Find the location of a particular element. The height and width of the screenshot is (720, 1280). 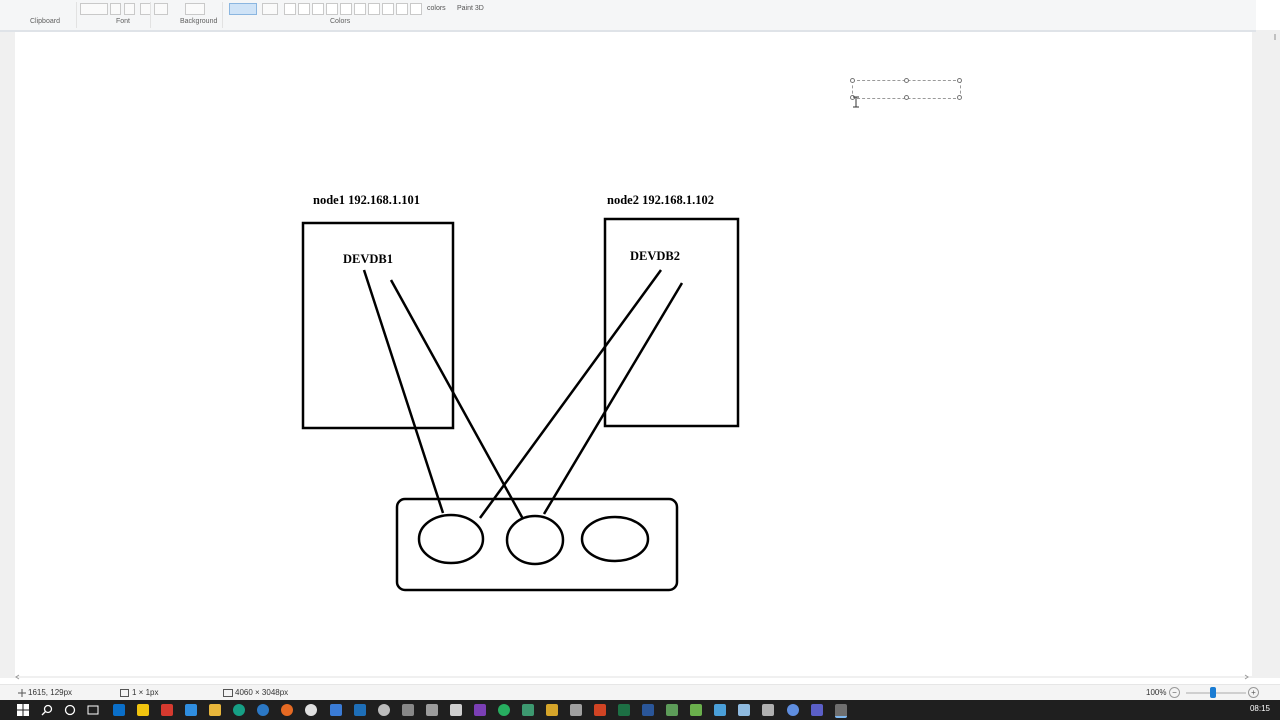

horizontal-scrollbar is located at coordinates (633, 677).